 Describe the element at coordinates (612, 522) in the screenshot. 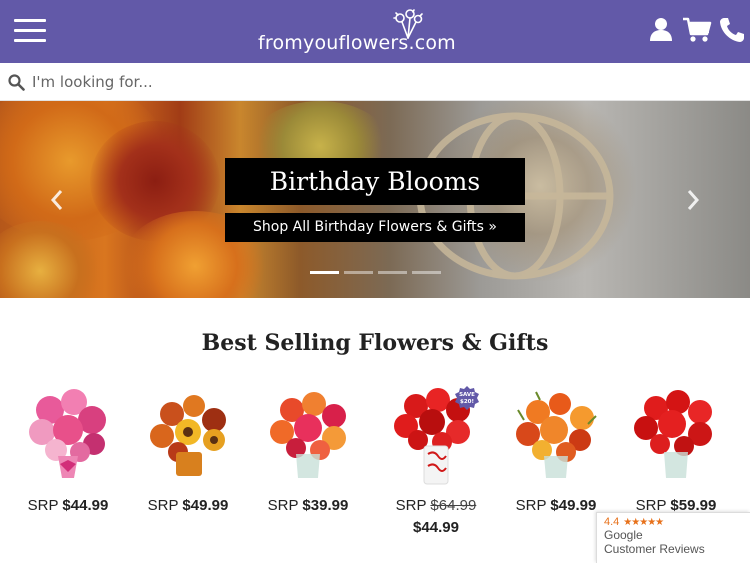

I see `rating-value: 4.4` at that location.